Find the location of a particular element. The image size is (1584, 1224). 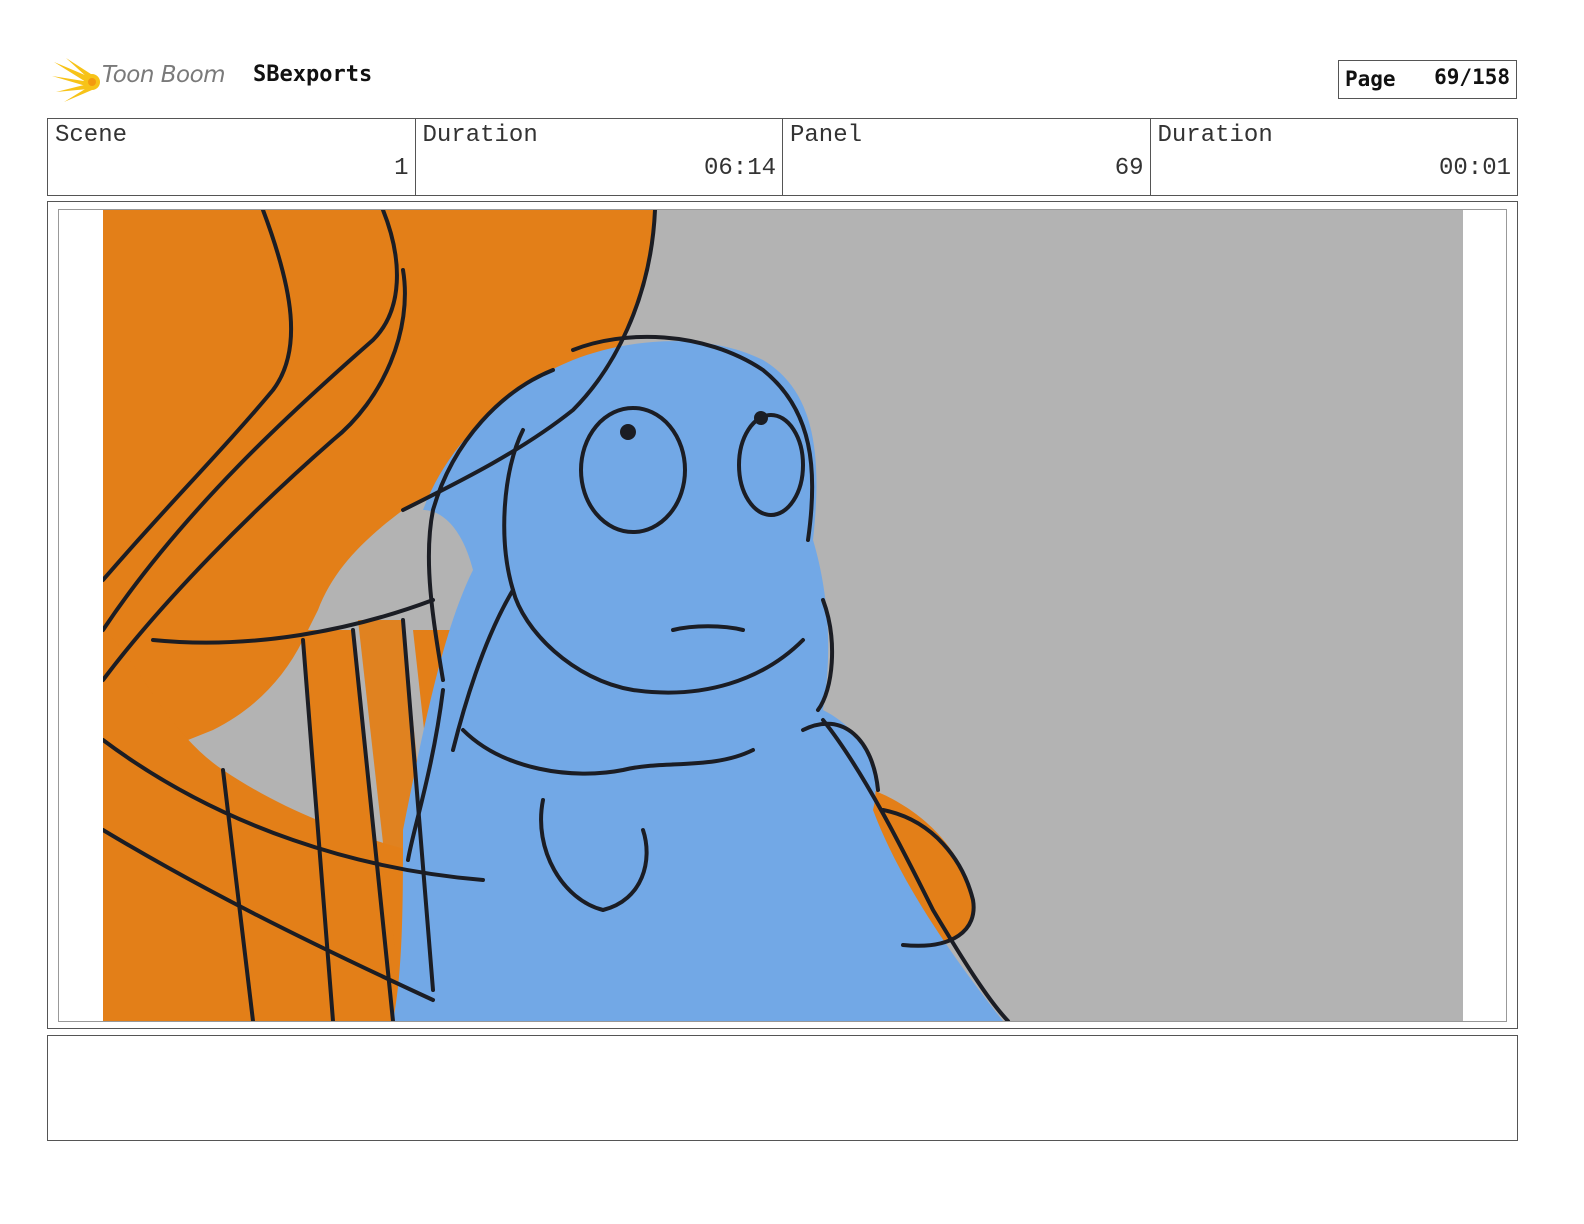

toon-boom-logo: Toon Boom is located at coordinates (147, 81).